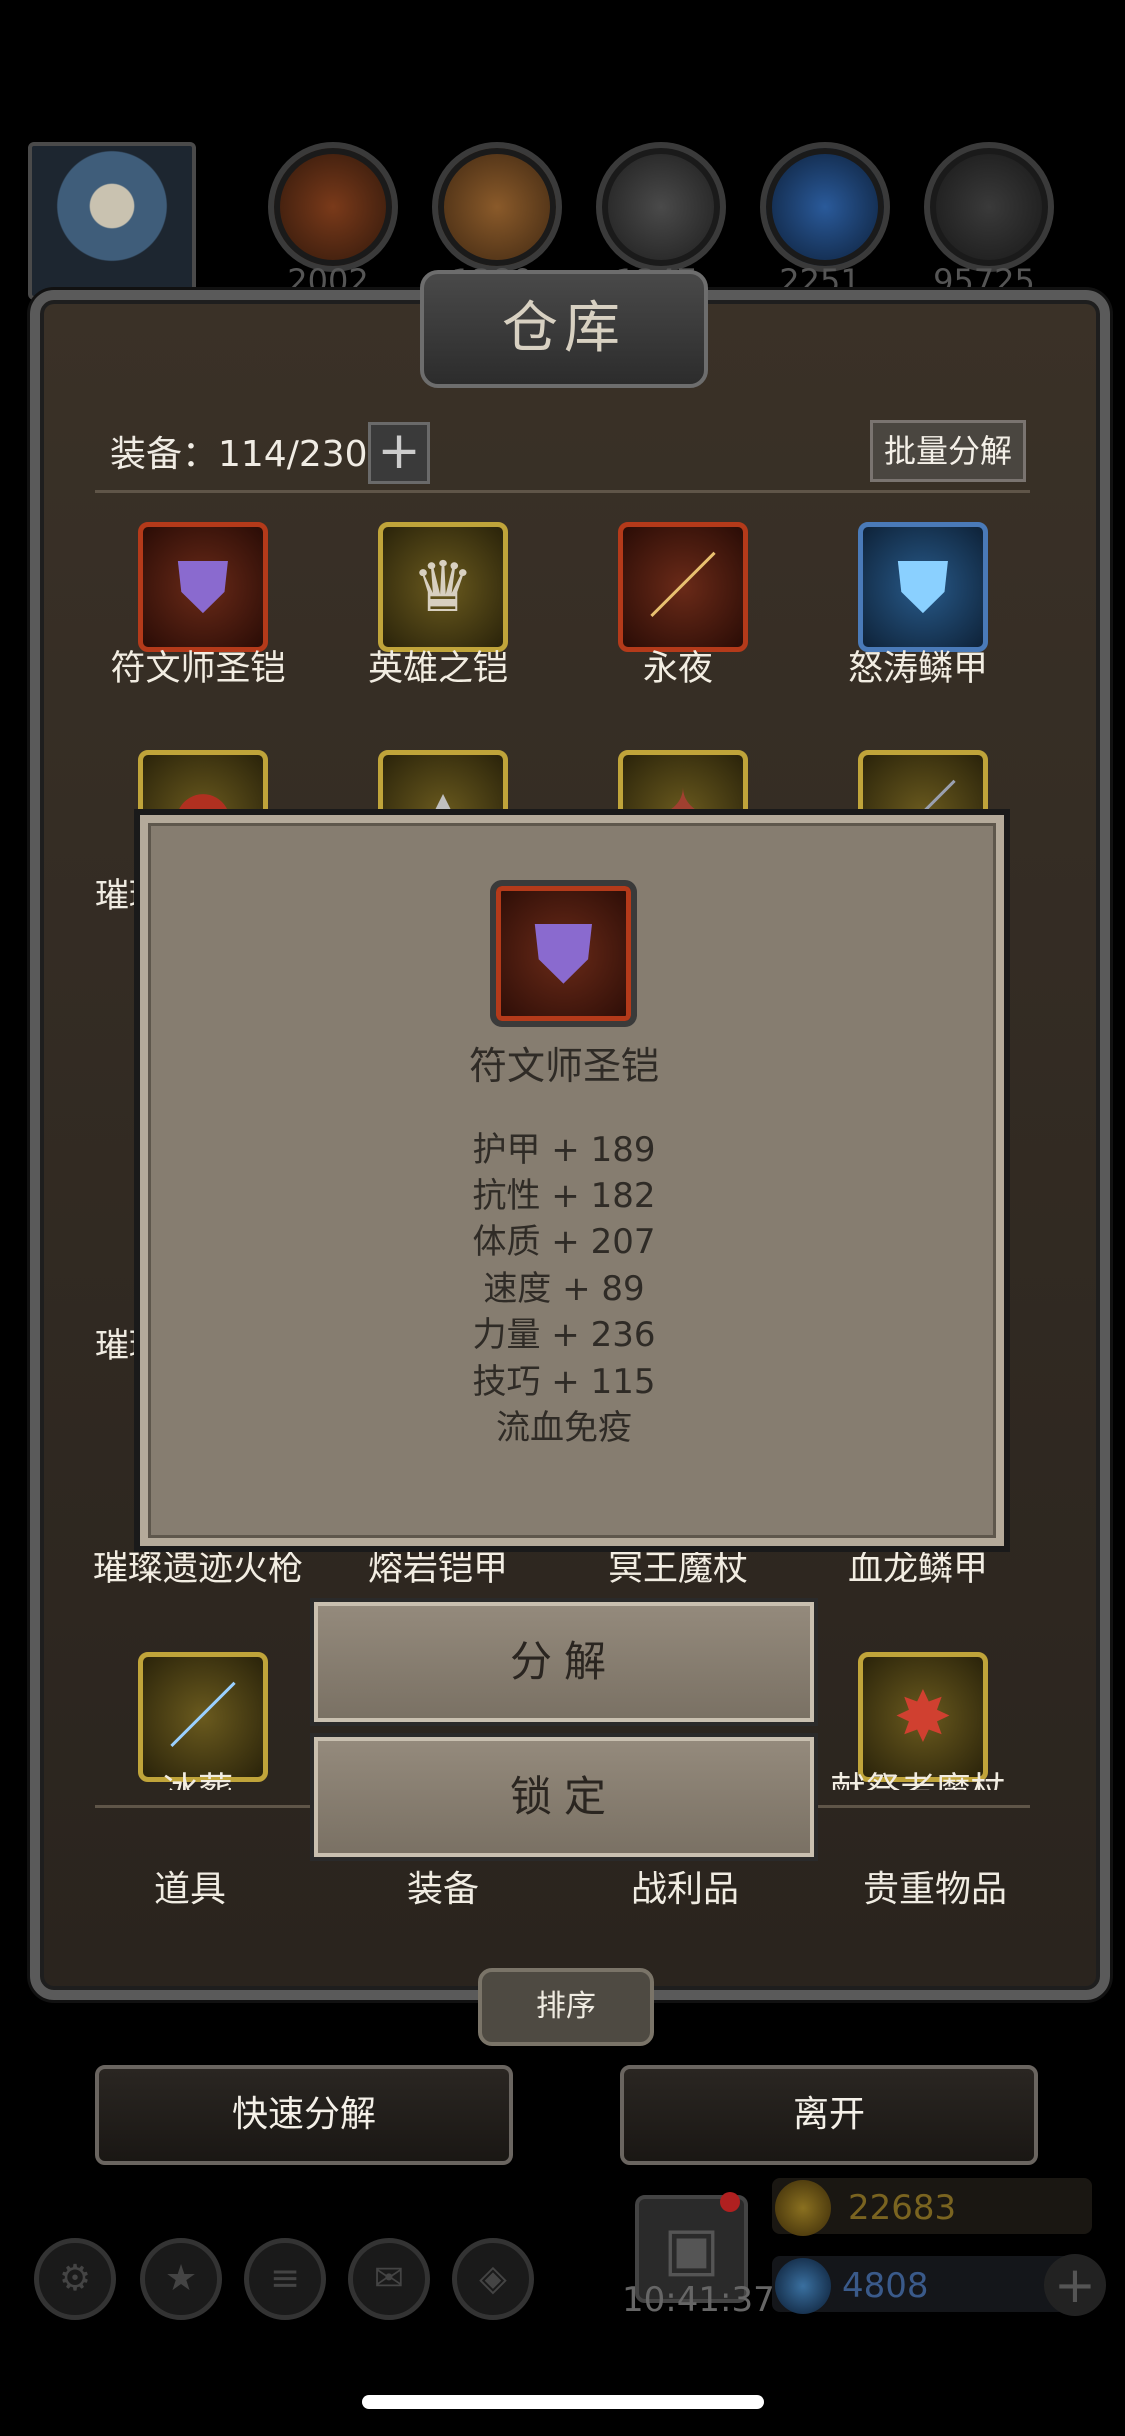 The image size is (1125, 2436). What do you see at coordinates (917, 669) in the screenshot?
I see `item-label: 怒涛鳞甲` at bounding box center [917, 669].